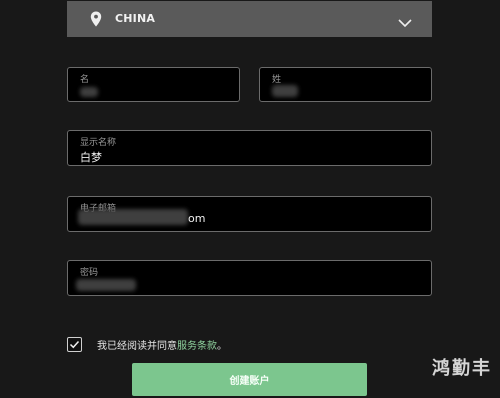 This screenshot has height=398, width=500. What do you see at coordinates (249, 19) in the screenshot?
I see `country-select: CHINA` at bounding box center [249, 19].